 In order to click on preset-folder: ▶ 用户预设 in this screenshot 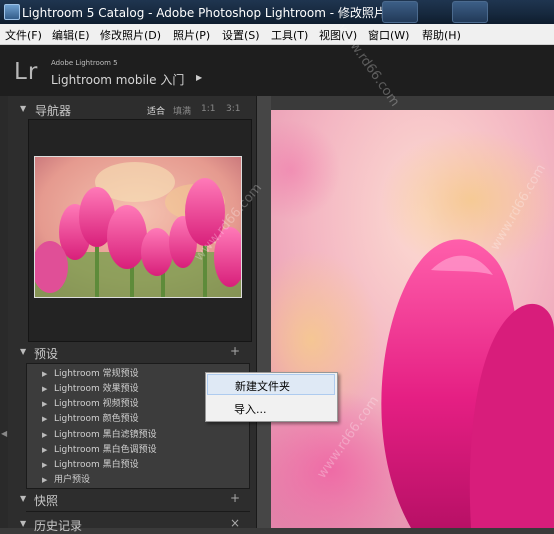, I will do `click(66, 479)`.